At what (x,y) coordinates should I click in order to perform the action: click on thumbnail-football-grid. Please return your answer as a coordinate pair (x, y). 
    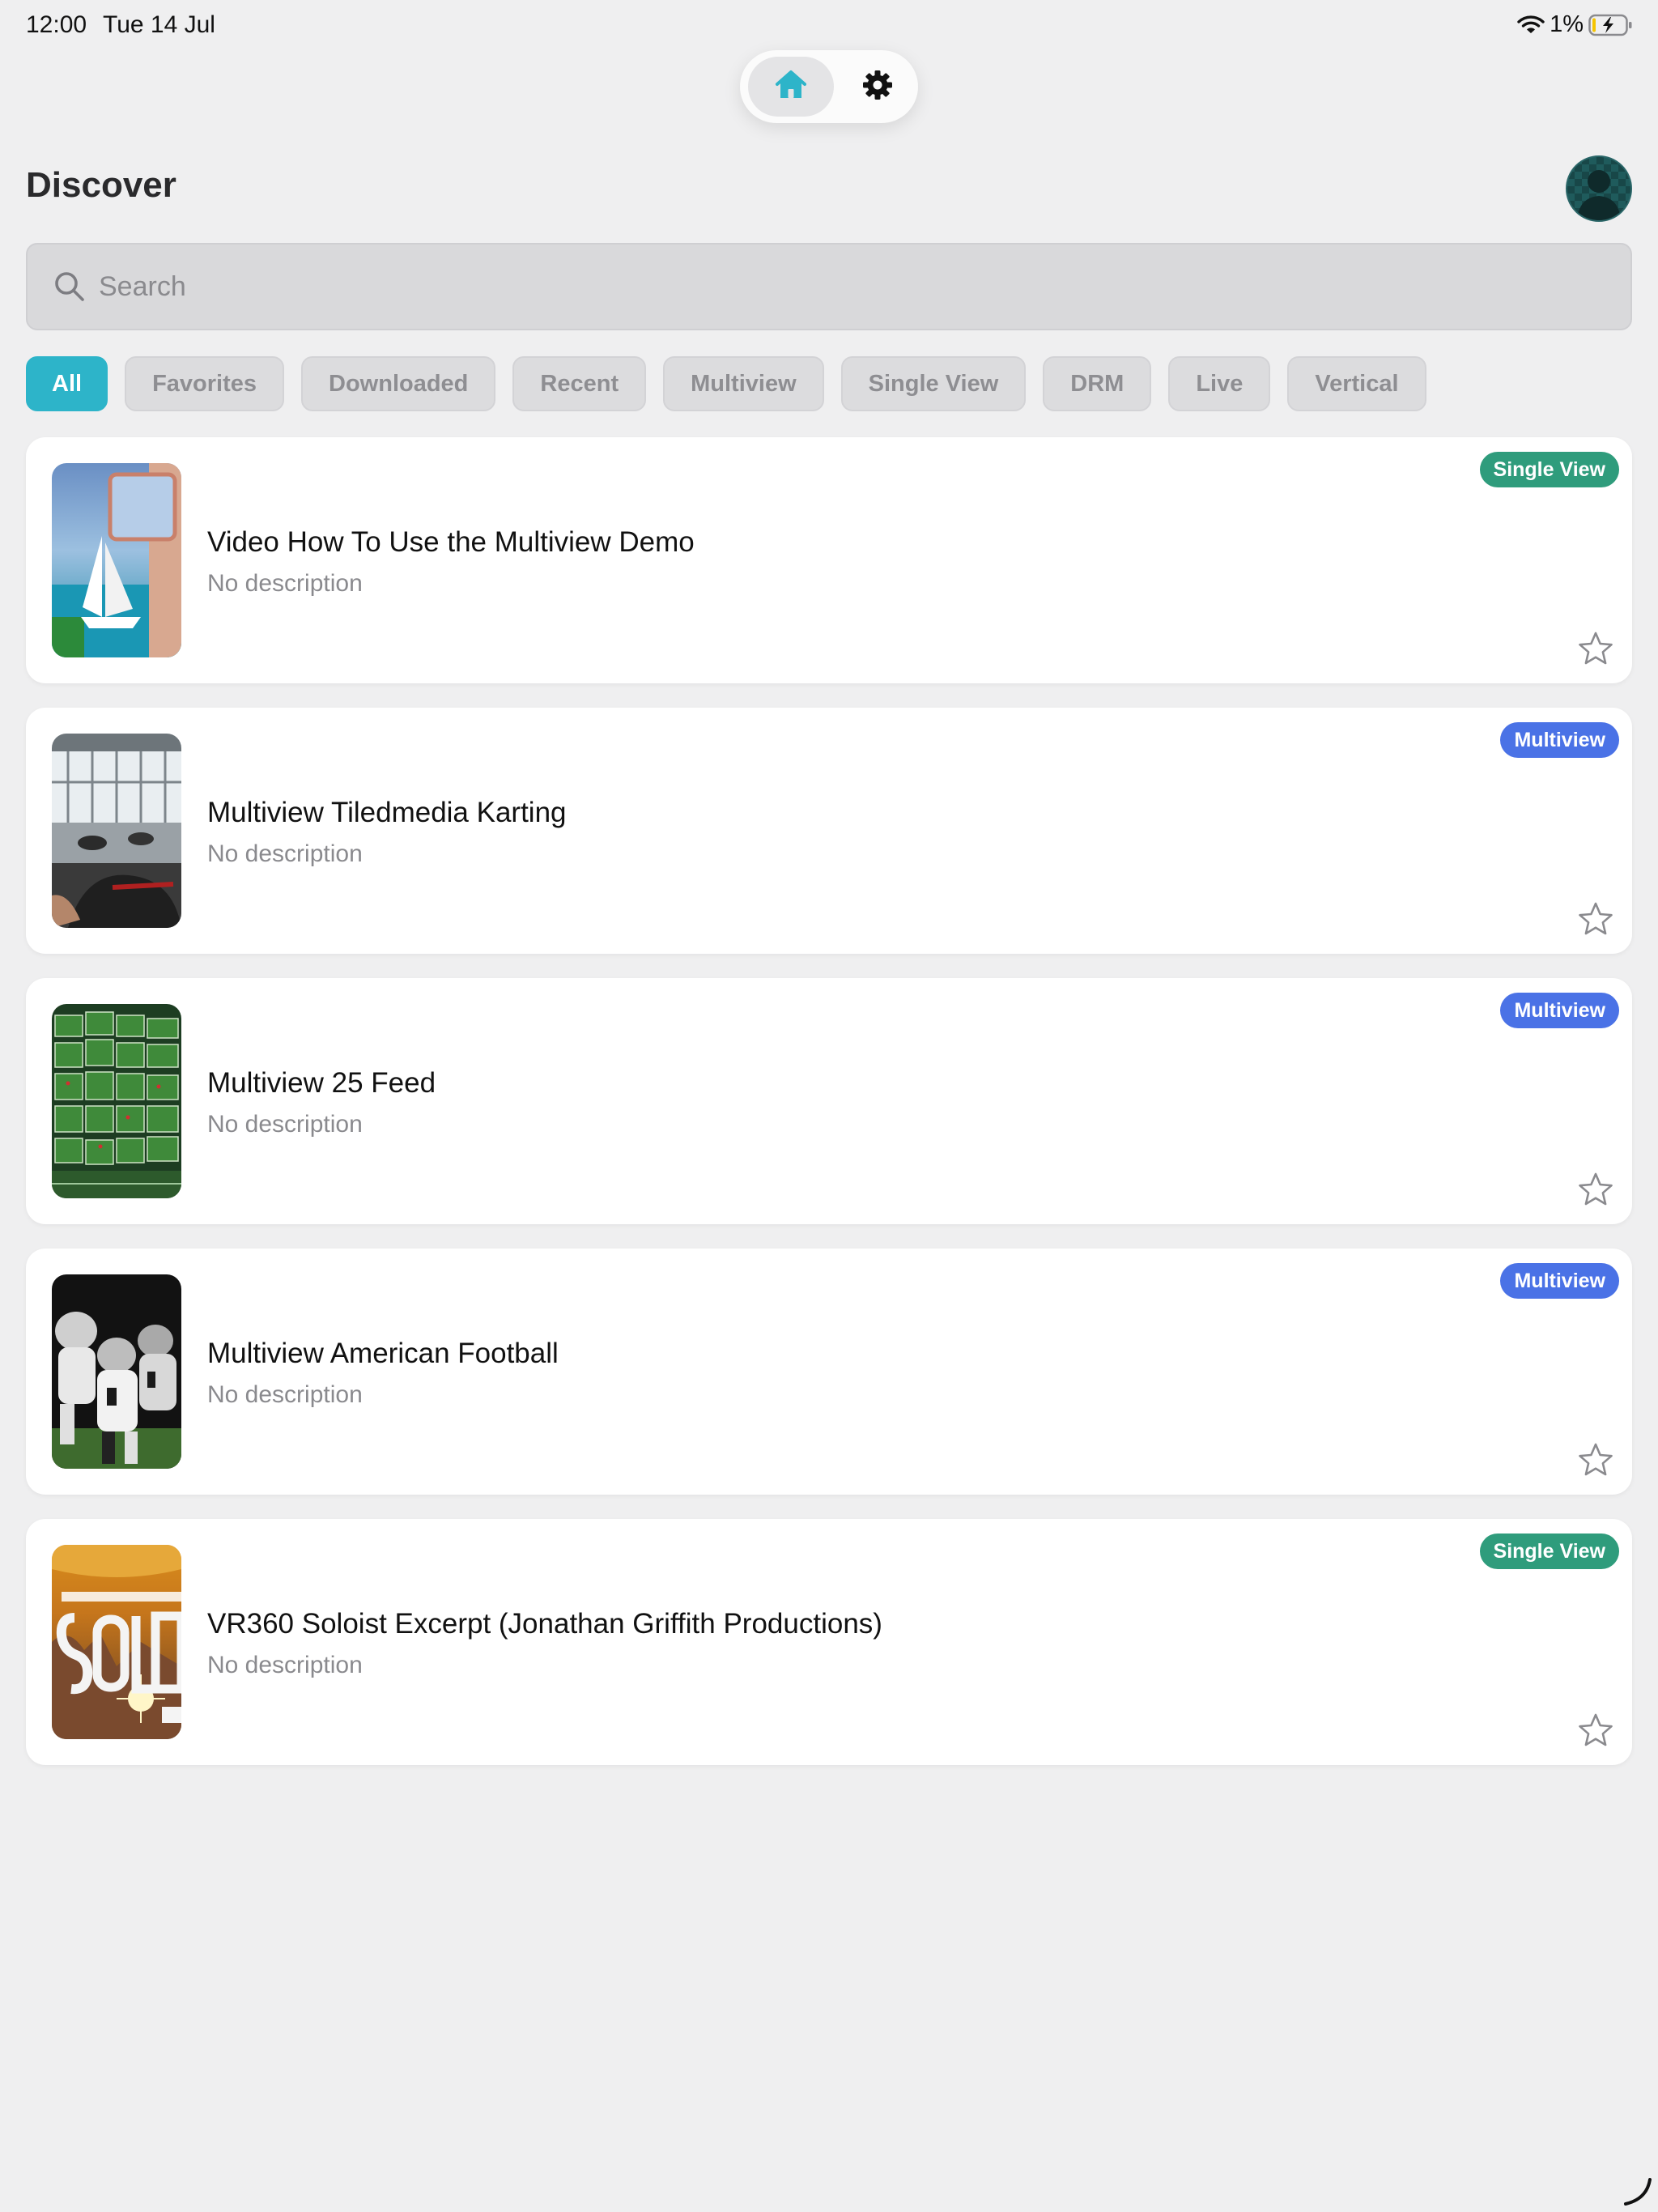
    Looking at the image, I should click on (116, 1101).